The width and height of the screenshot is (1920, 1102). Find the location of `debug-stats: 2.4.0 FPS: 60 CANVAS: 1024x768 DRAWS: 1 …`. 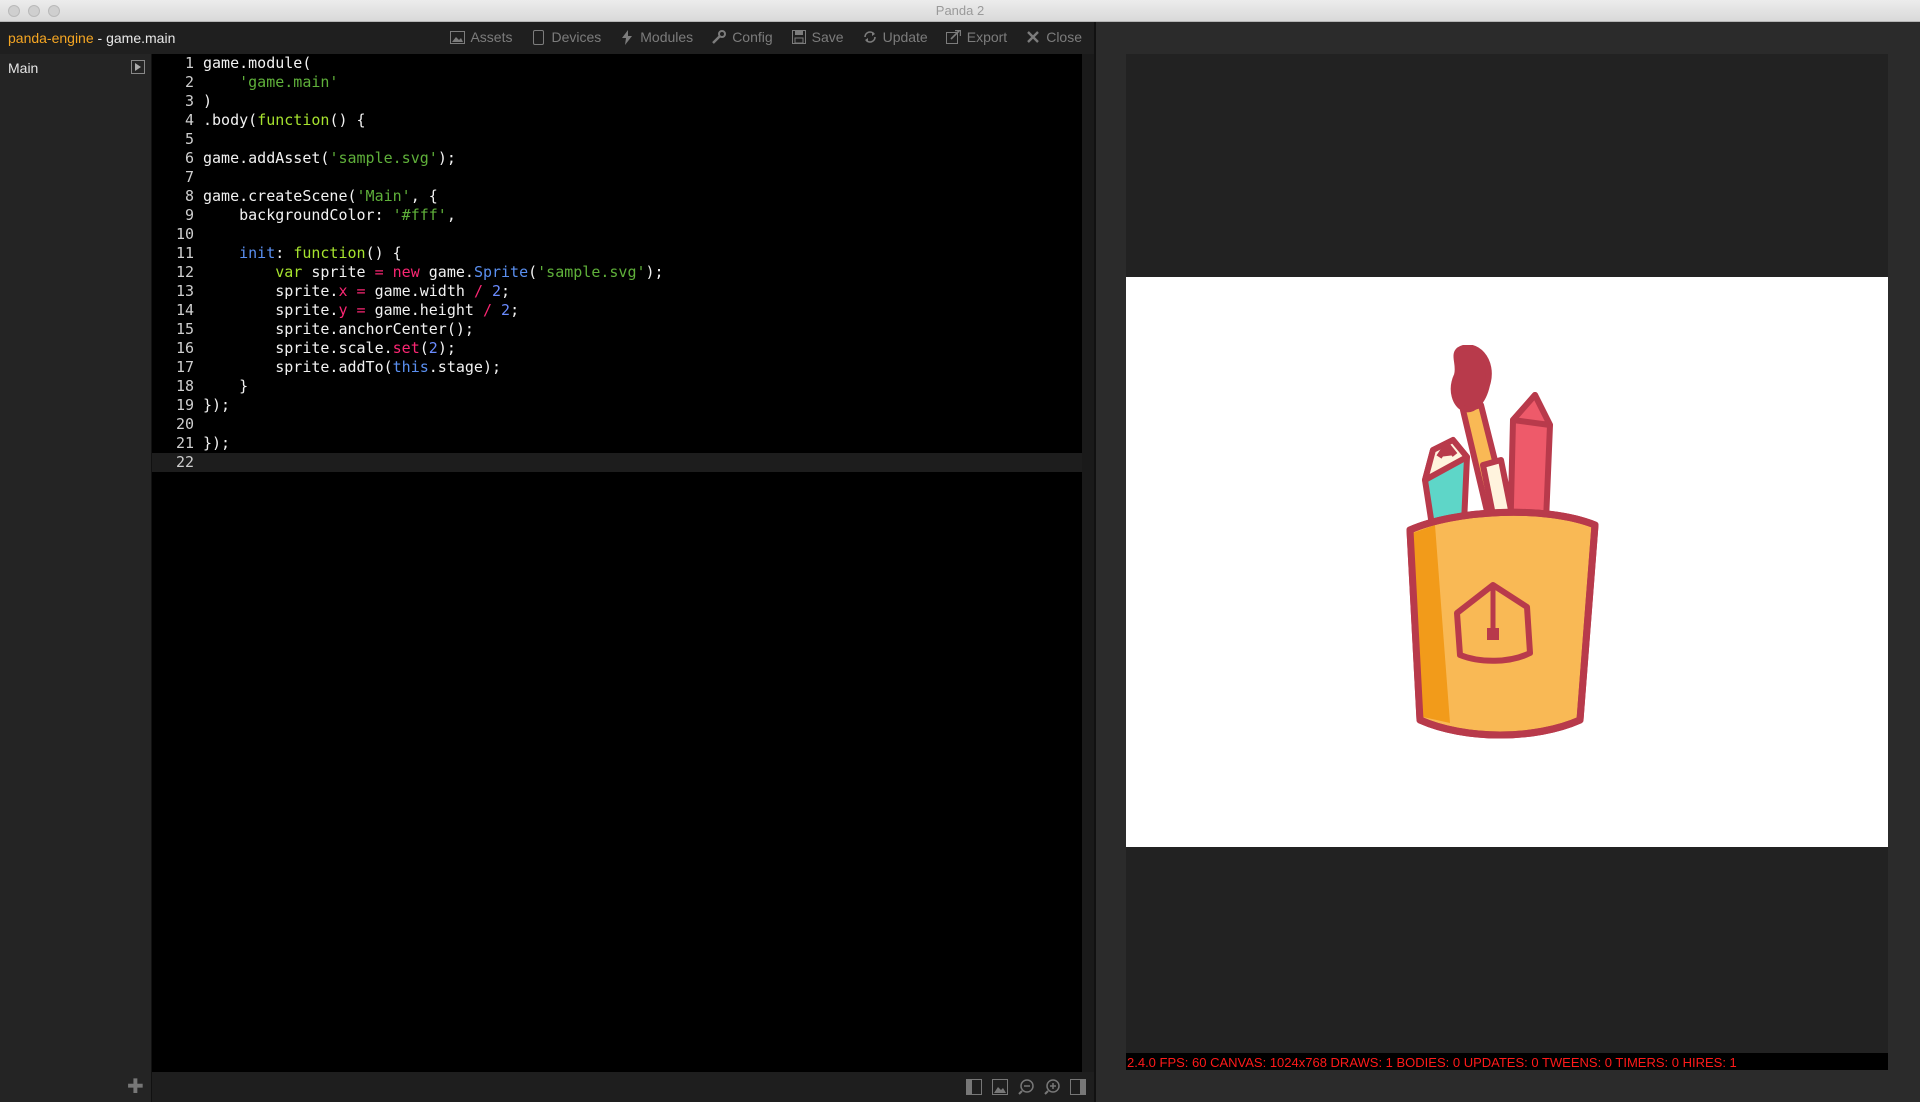

debug-stats: 2.4.0 FPS: 60 CANVAS: 1024x768 DRAWS: 1 … is located at coordinates (1432, 1062).